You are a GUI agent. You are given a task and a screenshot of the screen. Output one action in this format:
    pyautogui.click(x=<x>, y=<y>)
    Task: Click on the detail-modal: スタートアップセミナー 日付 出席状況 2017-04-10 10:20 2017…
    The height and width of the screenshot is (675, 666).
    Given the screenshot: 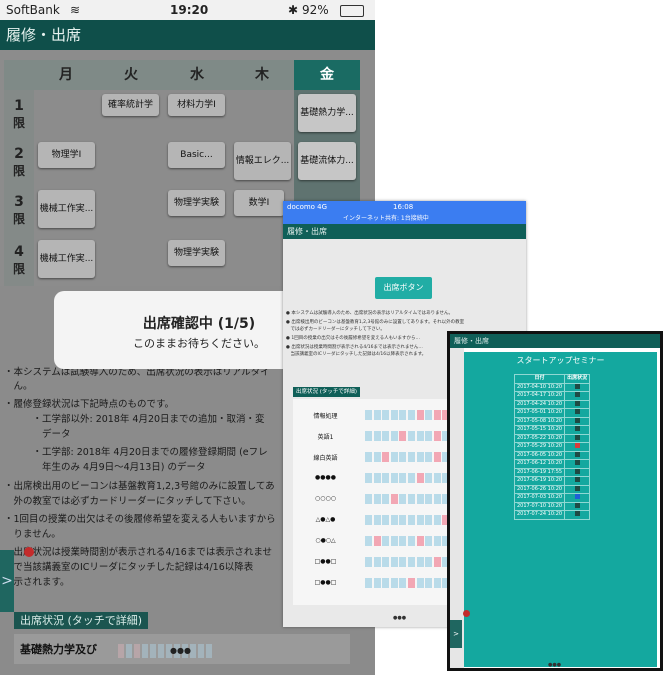 What is the action you would take?
    pyautogui.click(x=560, y=509)
    